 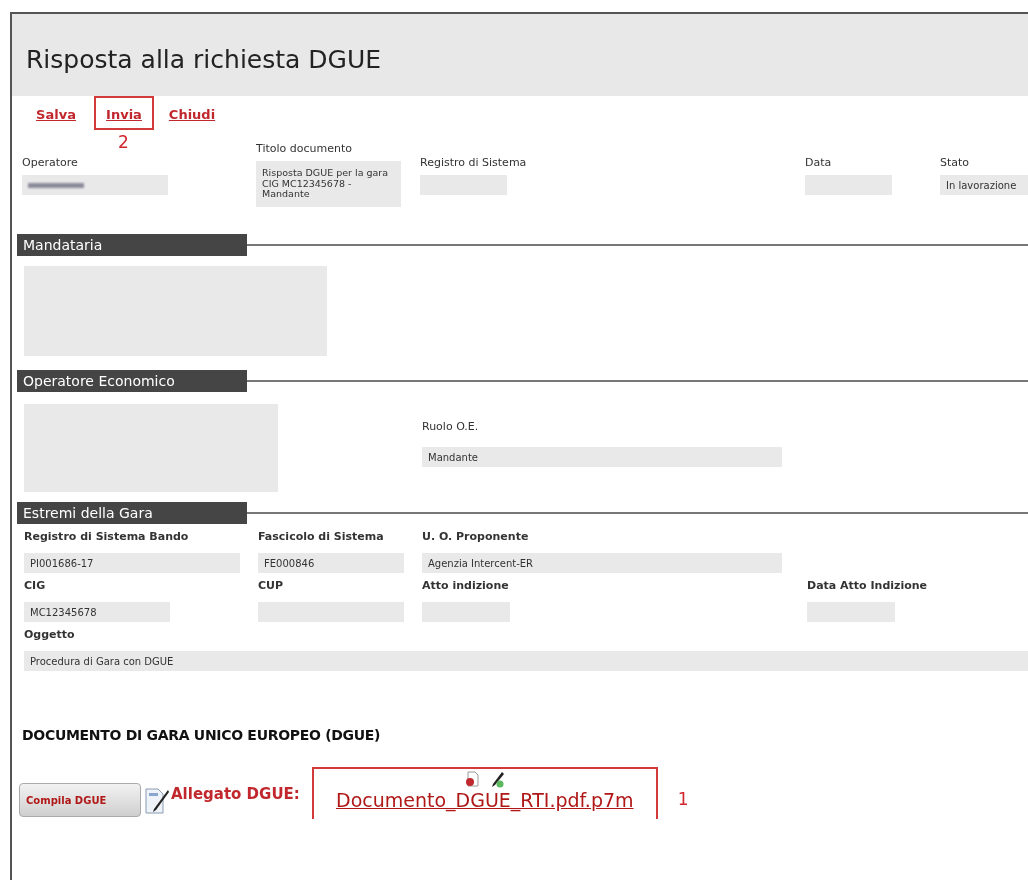 I want to click on field-label: Operatore, so click(x=50, y=162).